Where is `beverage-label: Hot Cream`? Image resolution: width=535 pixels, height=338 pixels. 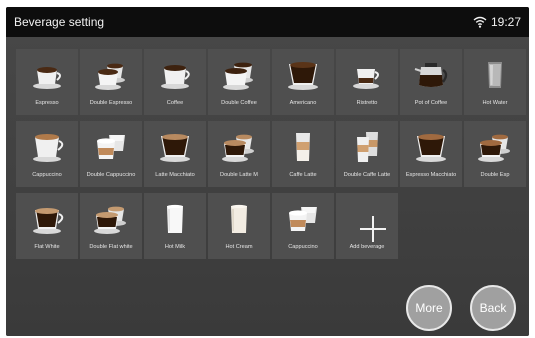 beverage-label: Hot Cream is located at coordinates (239, 247).